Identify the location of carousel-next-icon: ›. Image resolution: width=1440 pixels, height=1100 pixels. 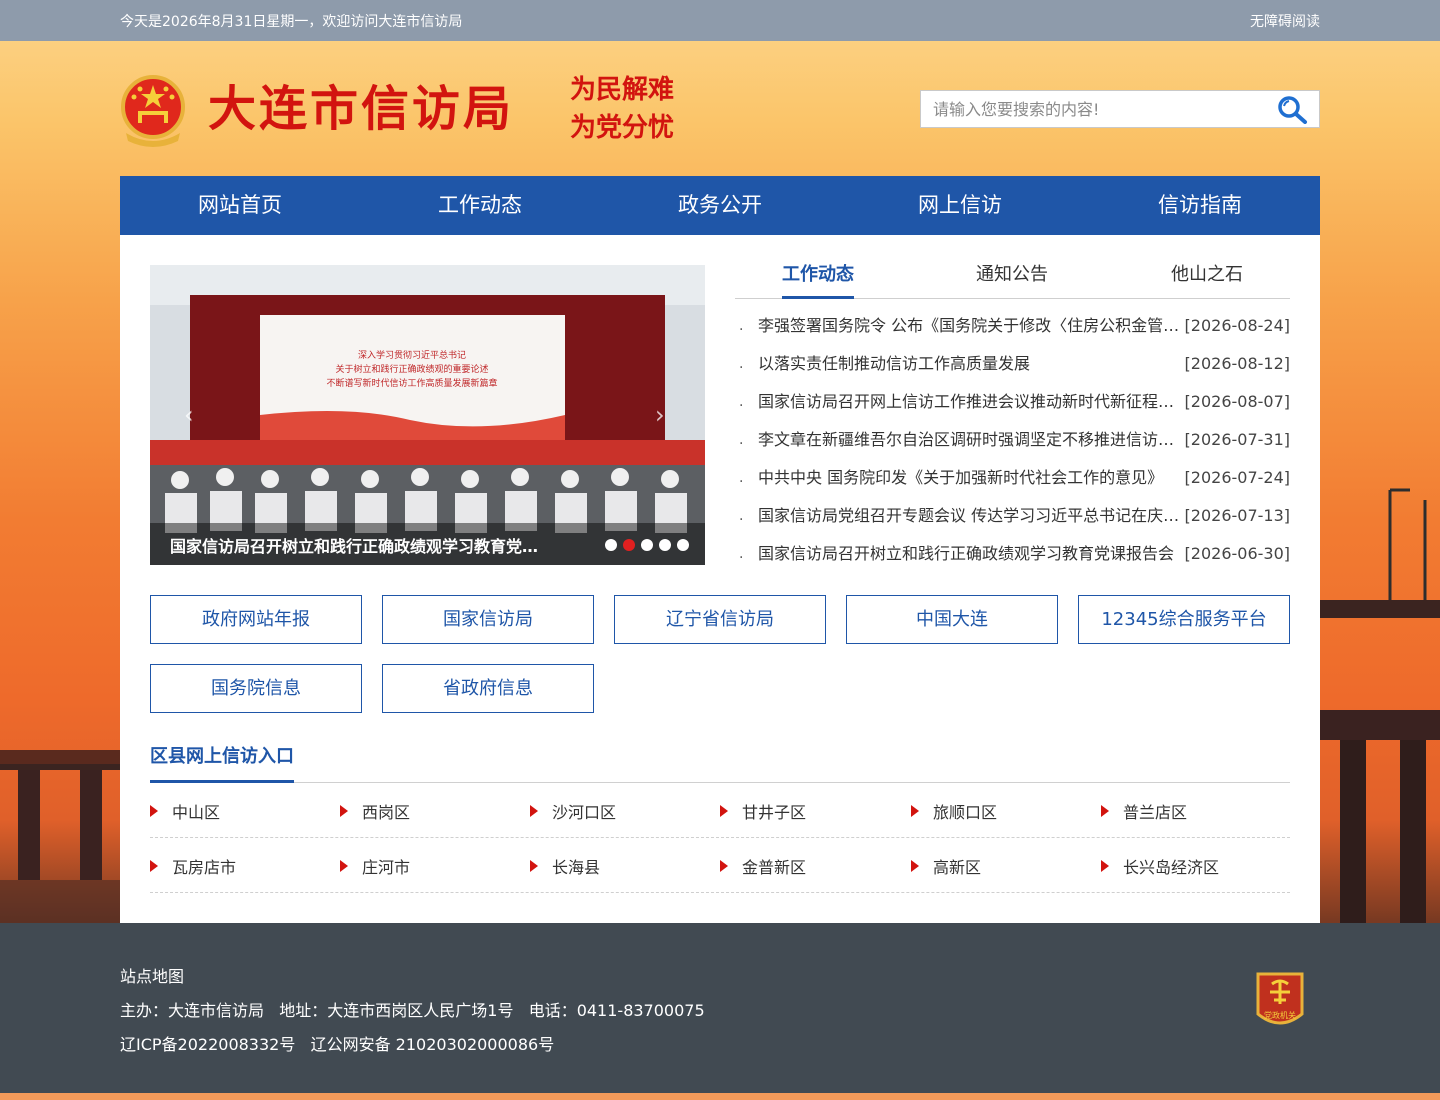
(663, 415).